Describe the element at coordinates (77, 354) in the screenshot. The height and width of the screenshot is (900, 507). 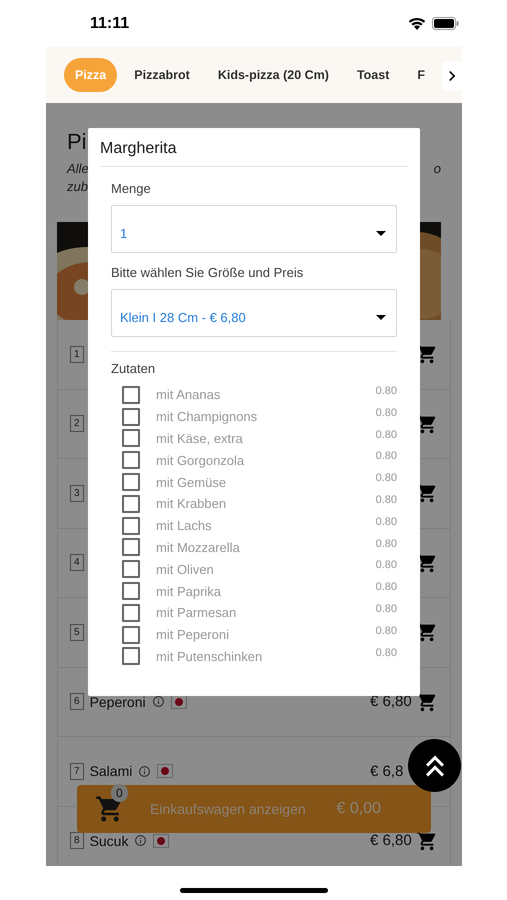
I see `item-number: 1` at that location.